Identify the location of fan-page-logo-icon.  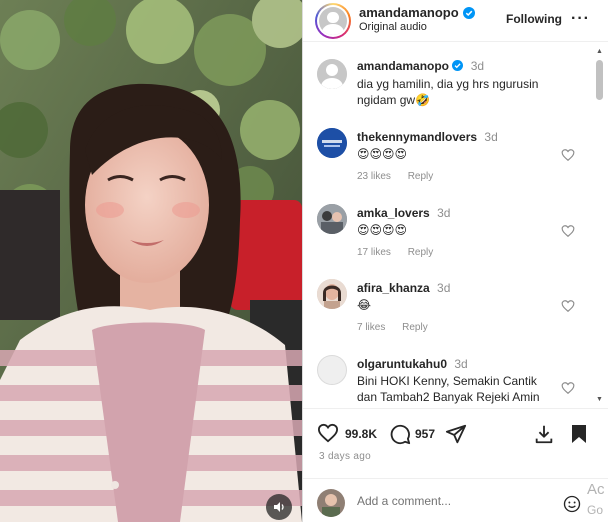
(332, 143).